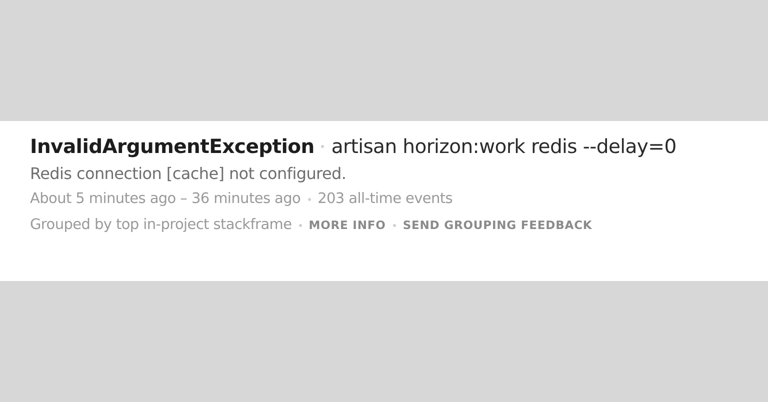 Image resolution: width=768 pixels, height=402 pixels. What do you see at coordinates (503, 146) in the screenshot?
I see `command-text: artisan horizon:work redis --delay=0` at bounding box center [503, 146].